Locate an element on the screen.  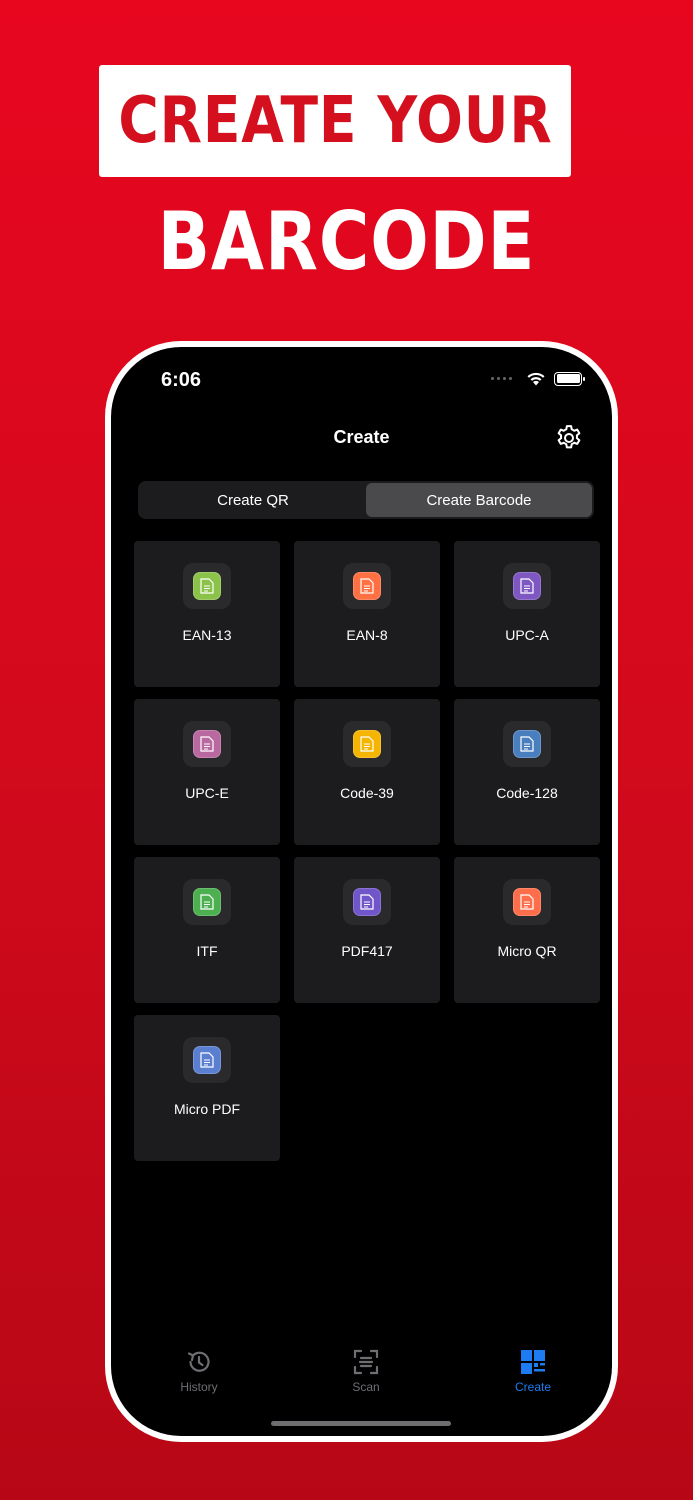
tile-label: PDF417 is located at coordinates (367, 951).